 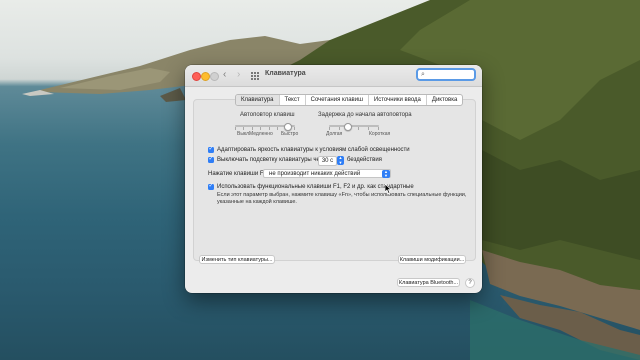 I want to click on fn-key-select: не производит никаких действий ▲ ▼, so click(x=327, y=173).